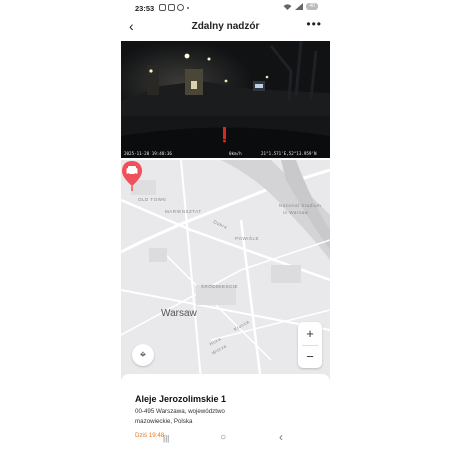 This screenshot has width=452, height=452. I want to click on system-nav-bar: ||| ○ ‹, so click(225, 439).